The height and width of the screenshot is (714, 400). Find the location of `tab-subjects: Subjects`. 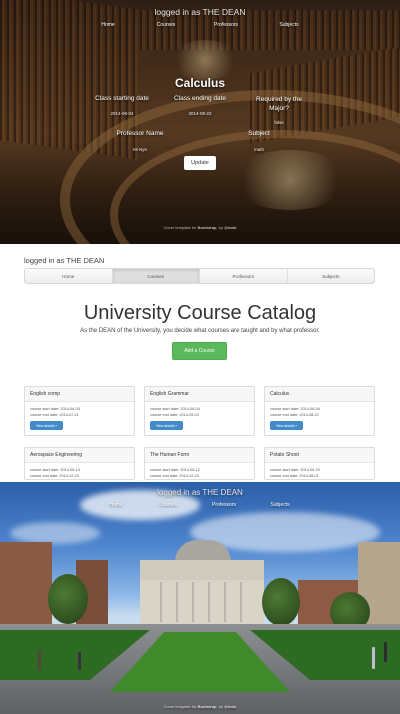

tab-subjects: Subjects is located at coordinates (331, 276).